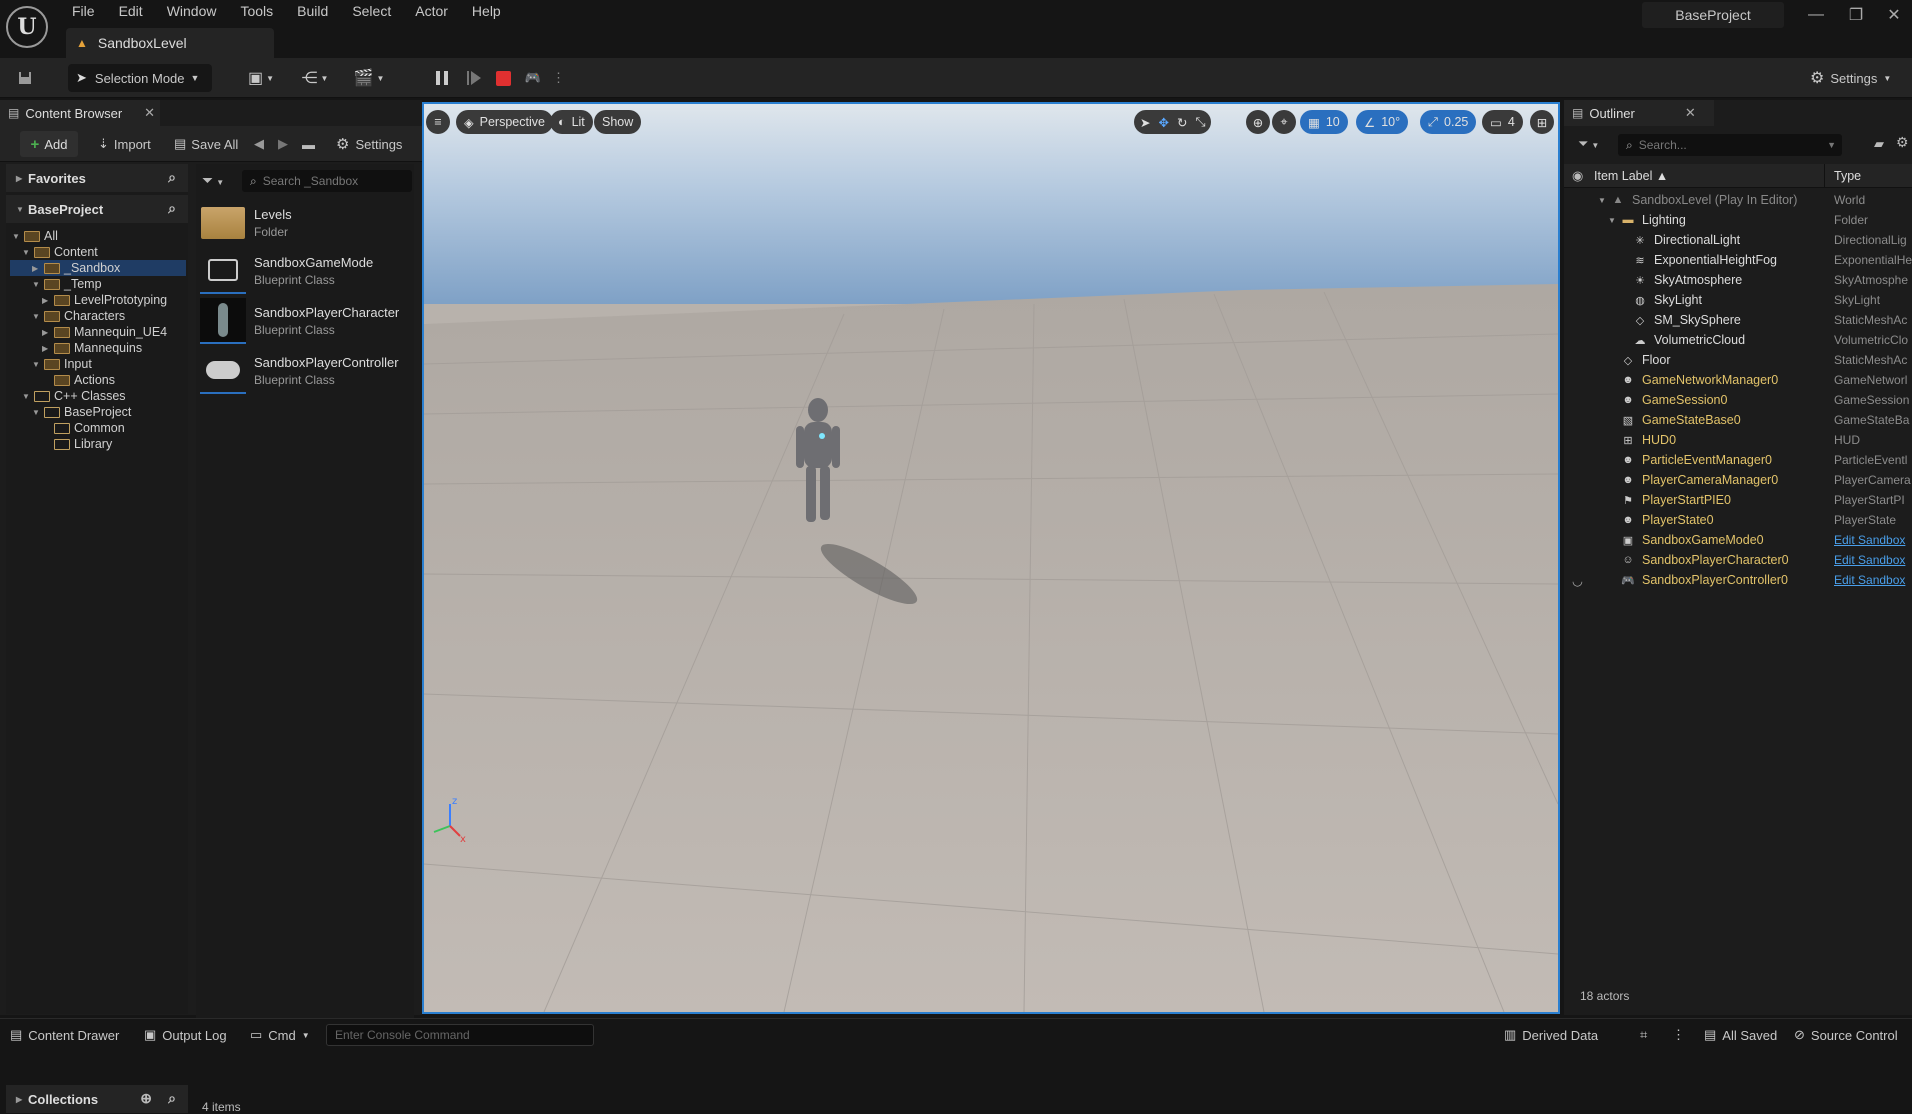  Describe the element at coordinates (49, 144) in the screenshot. I see `add-button: + Add` at that location.